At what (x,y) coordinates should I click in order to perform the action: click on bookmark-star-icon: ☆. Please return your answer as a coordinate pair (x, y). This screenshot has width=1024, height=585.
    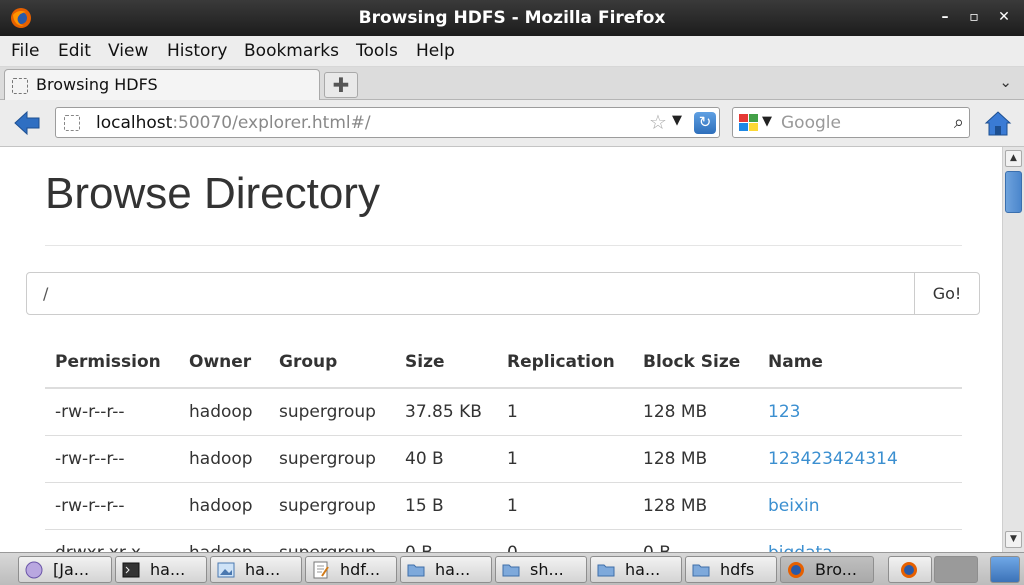
    Looking at the image, I should click on (658, 122).